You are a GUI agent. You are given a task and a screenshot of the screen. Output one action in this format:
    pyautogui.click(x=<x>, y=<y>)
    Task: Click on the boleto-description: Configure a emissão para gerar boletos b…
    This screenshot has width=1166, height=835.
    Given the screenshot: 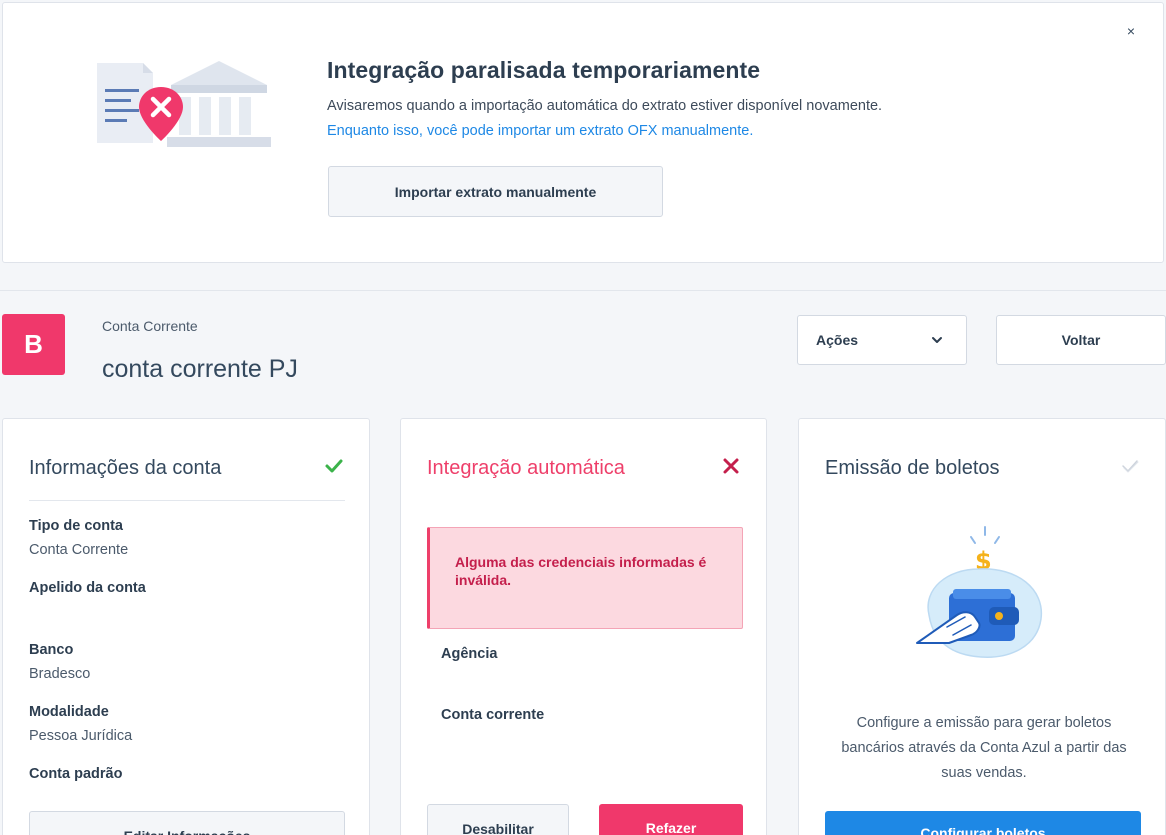 What is the action you would take?
    pyautogui.click(x=984, y=748)
    